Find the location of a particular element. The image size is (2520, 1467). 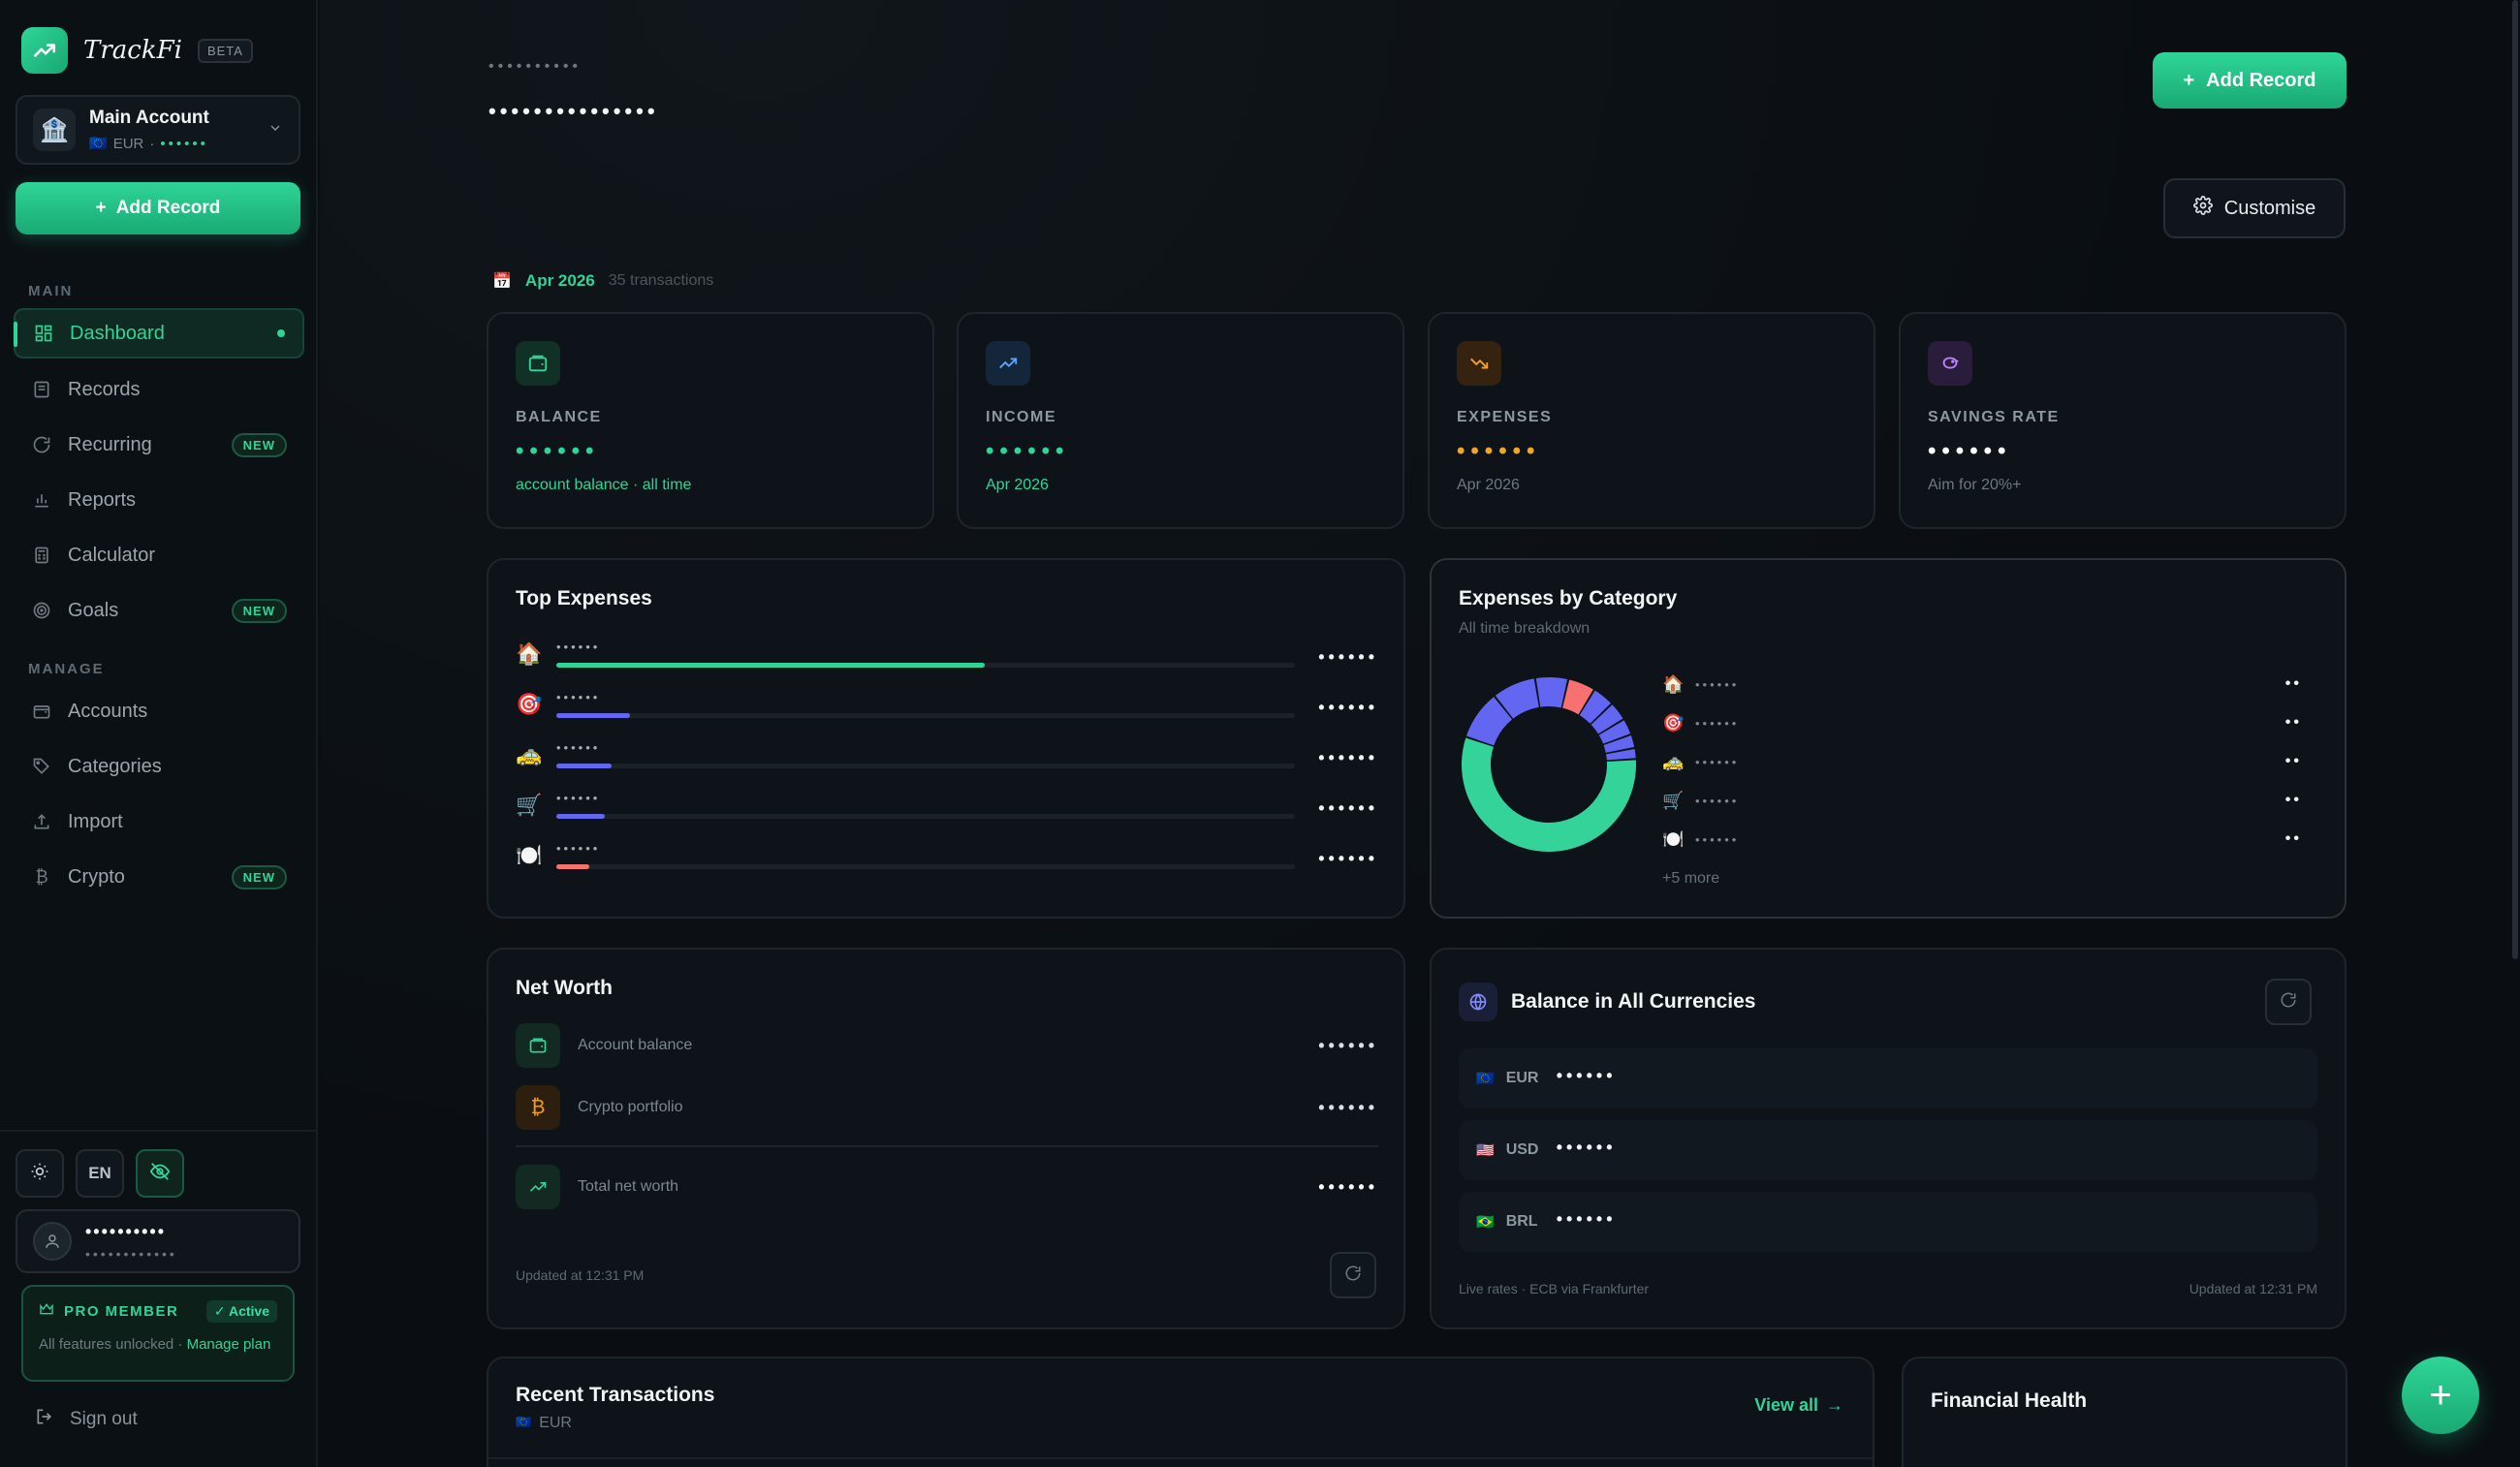

net-worth-total-row: Total net worth •••••• is located at coordinates (947, 1187).